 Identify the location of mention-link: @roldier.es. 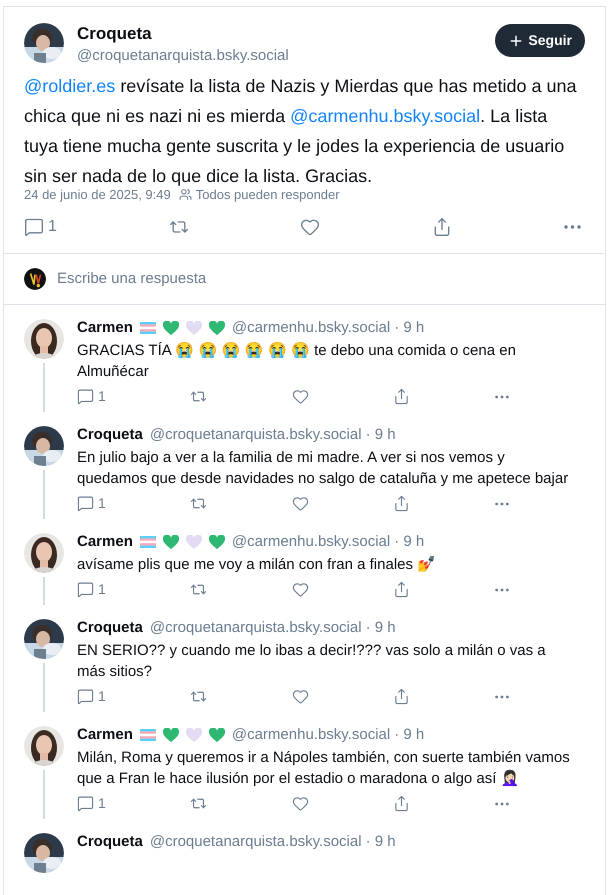
(70, 86).